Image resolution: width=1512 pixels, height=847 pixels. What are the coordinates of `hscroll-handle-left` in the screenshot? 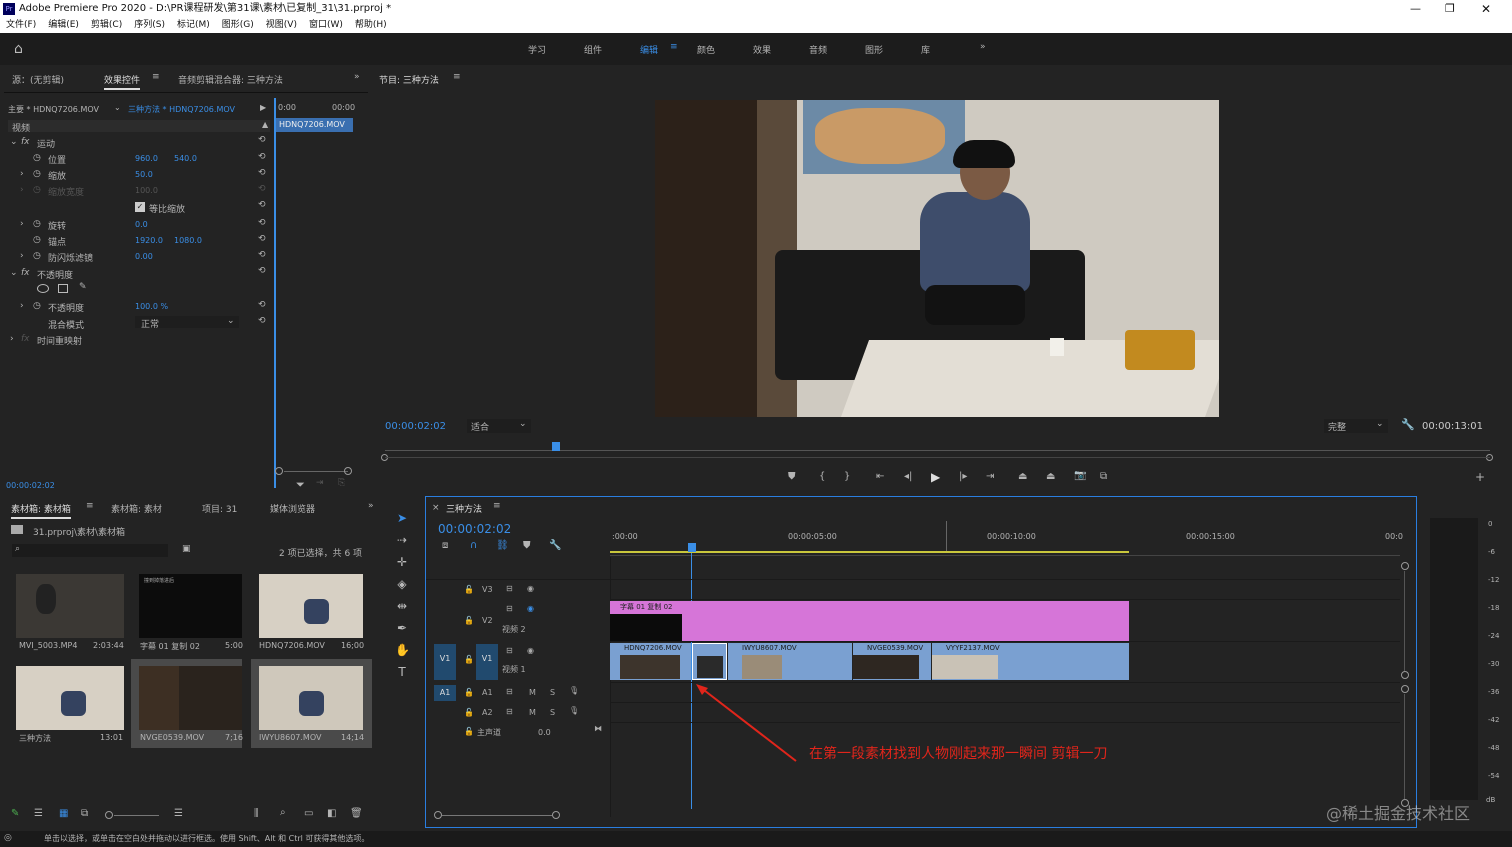 It's located at (438, 815).